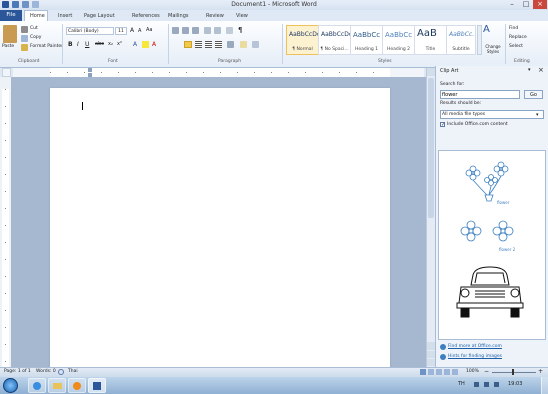 The image size is (548, 394). I want to click on go-button: Go, so click(533, 94).